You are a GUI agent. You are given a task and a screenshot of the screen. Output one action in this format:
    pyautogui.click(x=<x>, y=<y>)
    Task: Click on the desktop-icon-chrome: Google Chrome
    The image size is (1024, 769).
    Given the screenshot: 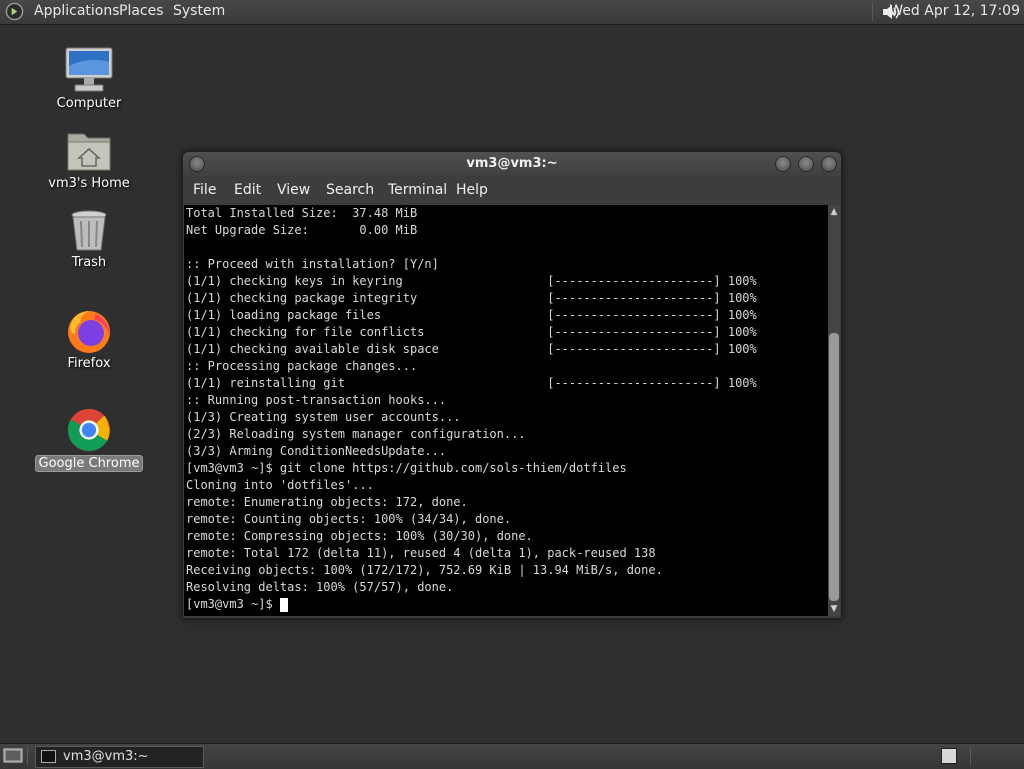 What is the action you would take?
    pyautogui.click(x=89, y=439)
    